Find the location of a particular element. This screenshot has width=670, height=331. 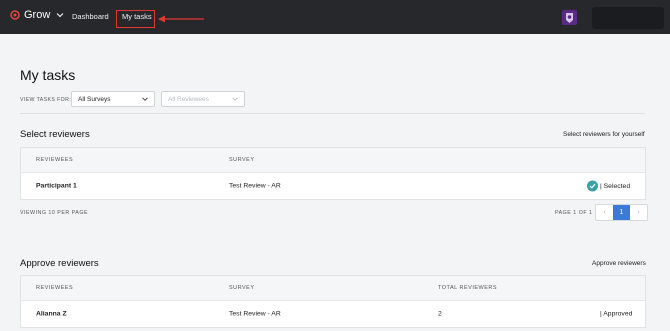

reviewees-select: All Reviewees is located at coordinates (203, 99).